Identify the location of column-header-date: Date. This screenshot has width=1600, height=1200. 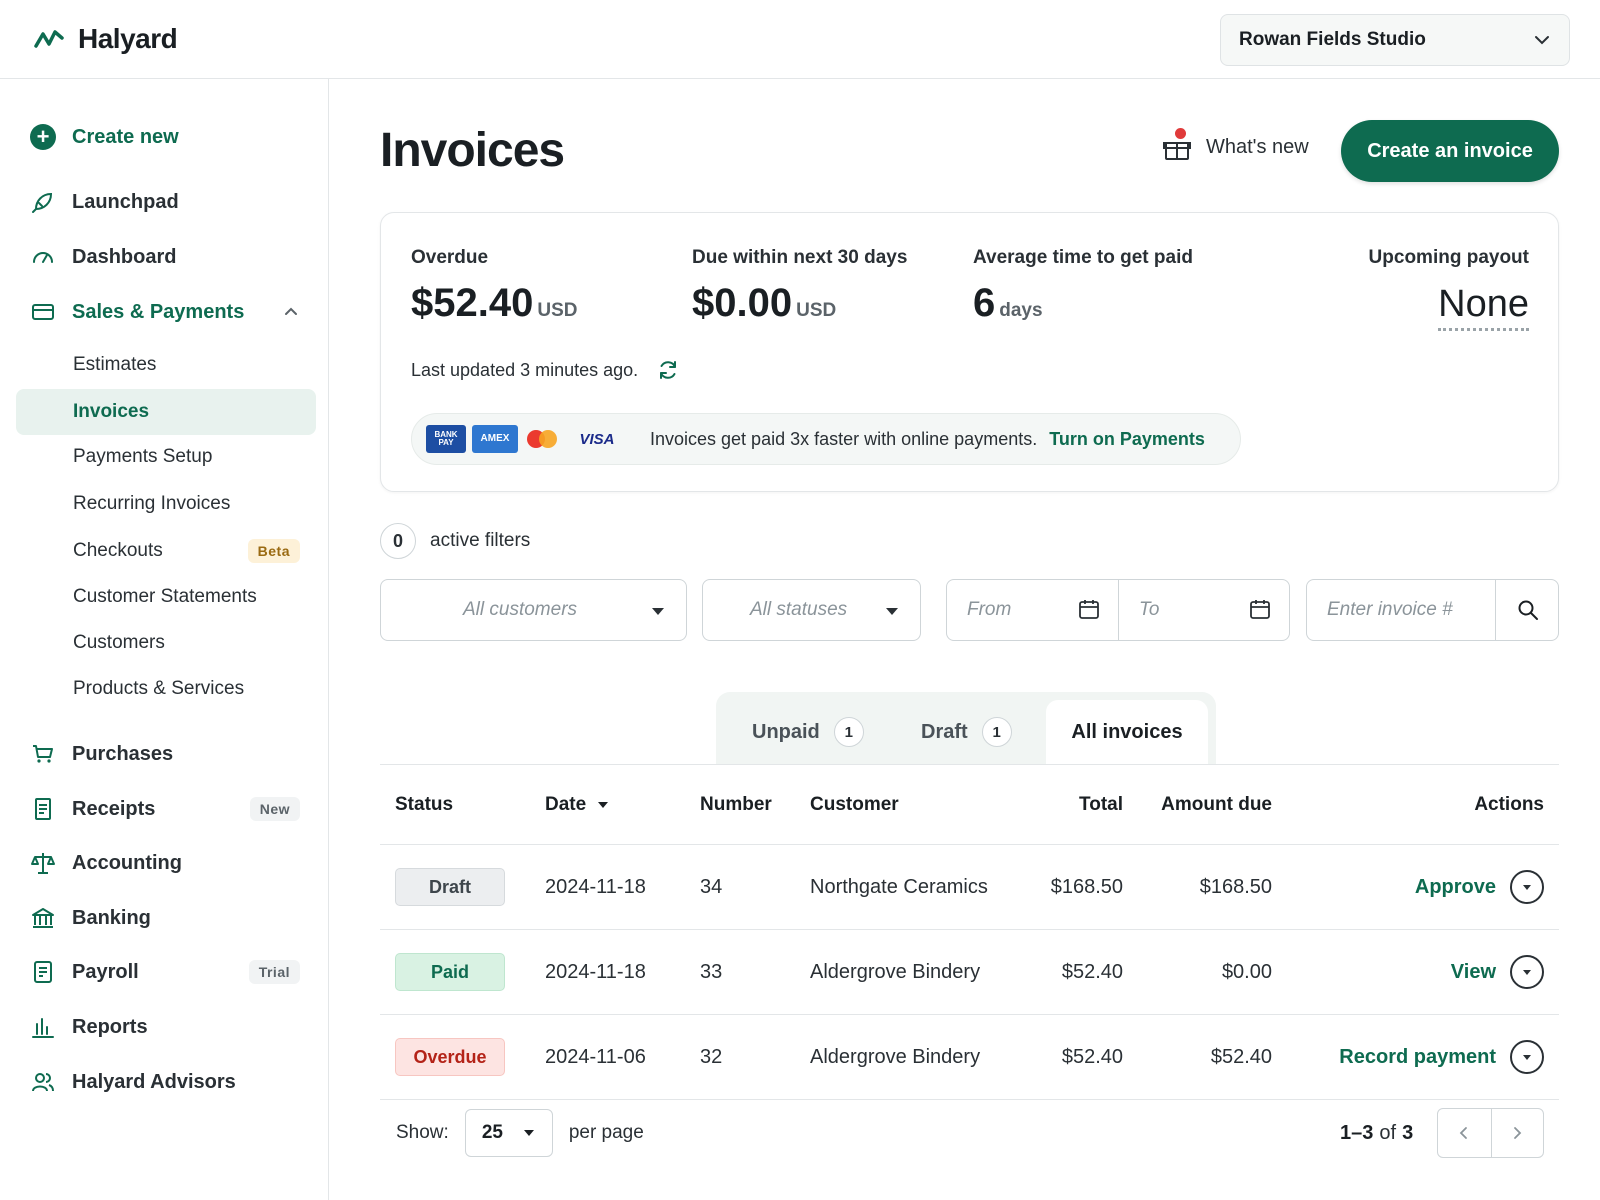
(577, 804).